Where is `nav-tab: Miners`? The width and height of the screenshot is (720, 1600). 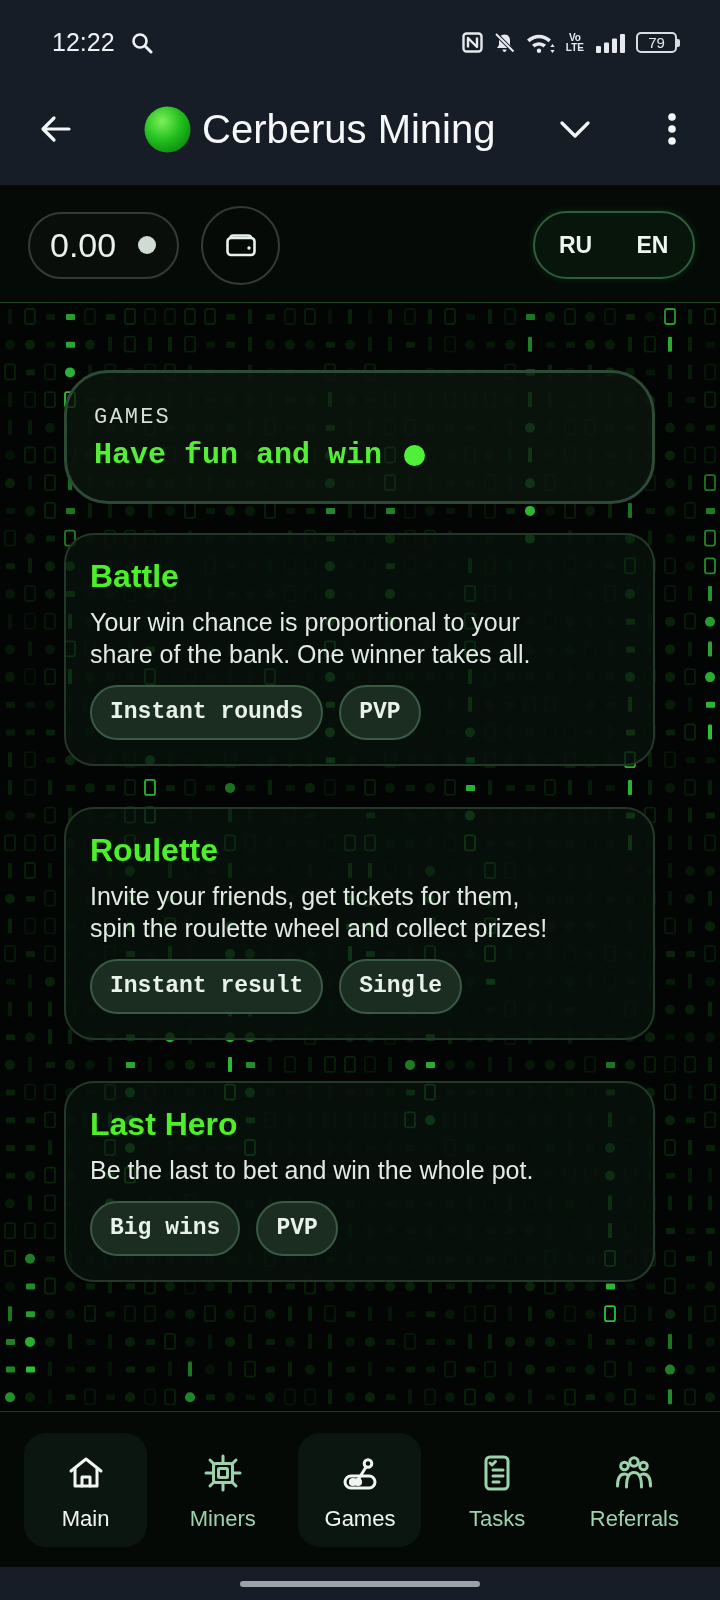 nav-tab: Miners is located at coordinates (223, 1490).